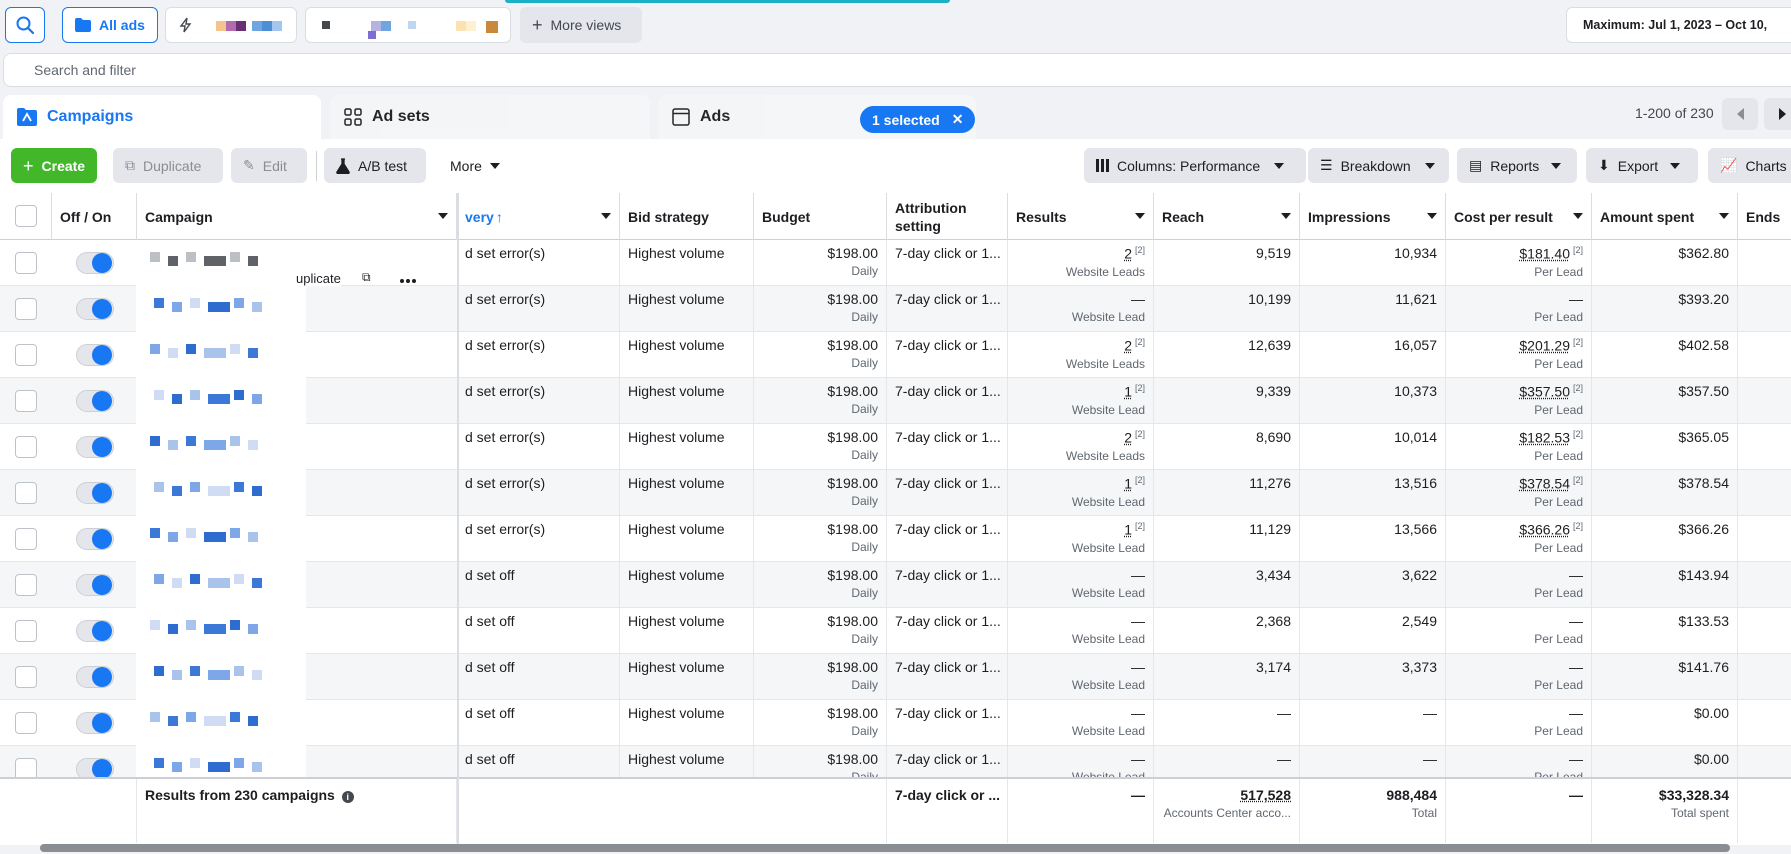  Describe the element at coordinates (1195, 165) in the screenshot. I see `columns-button: Columns: Performance` at that location.